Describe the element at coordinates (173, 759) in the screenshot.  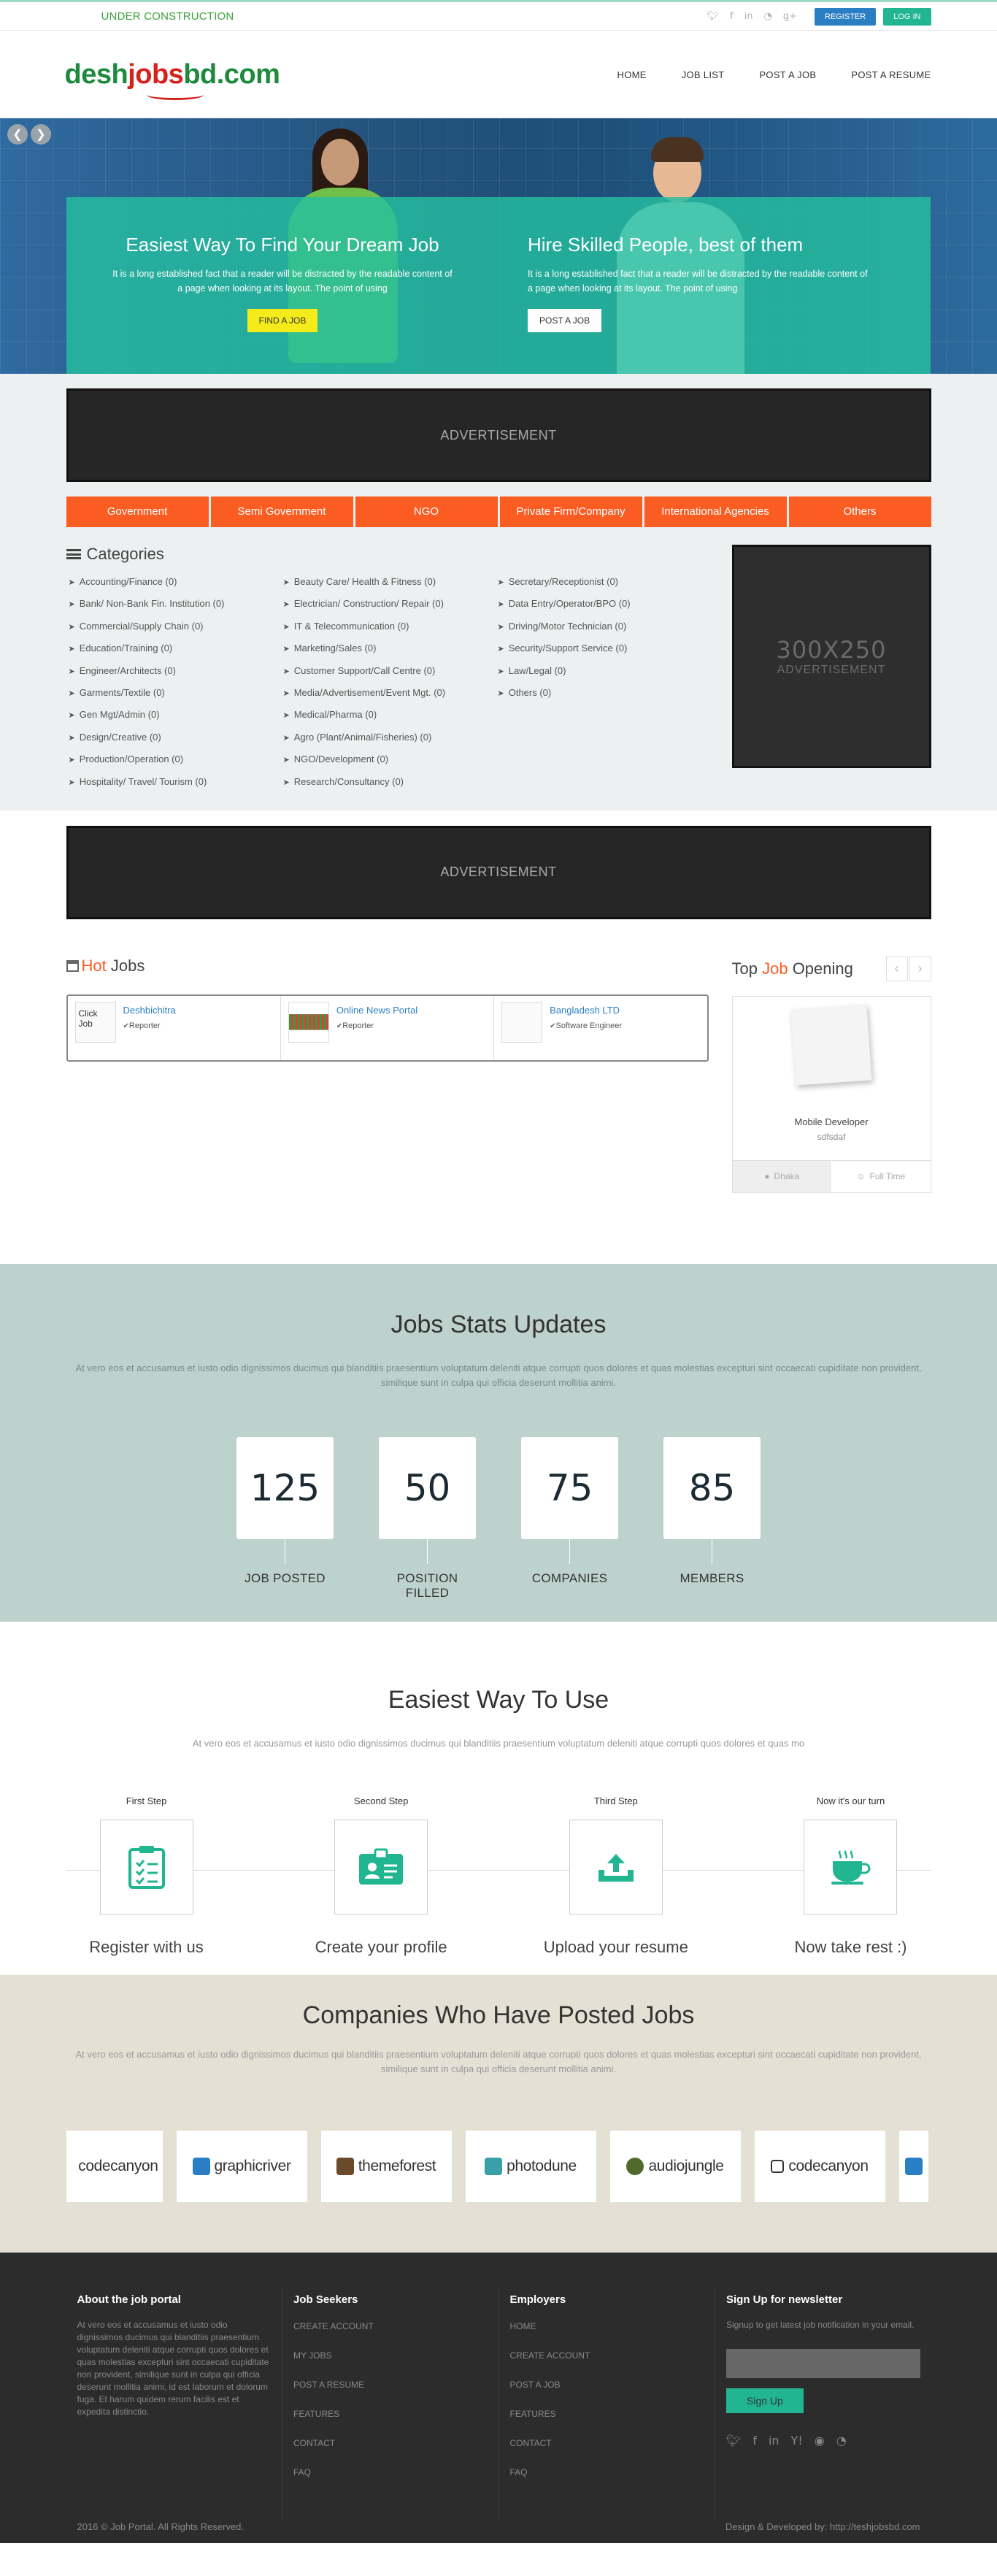
I see `category-link: Production/Operation (0)` at that location.